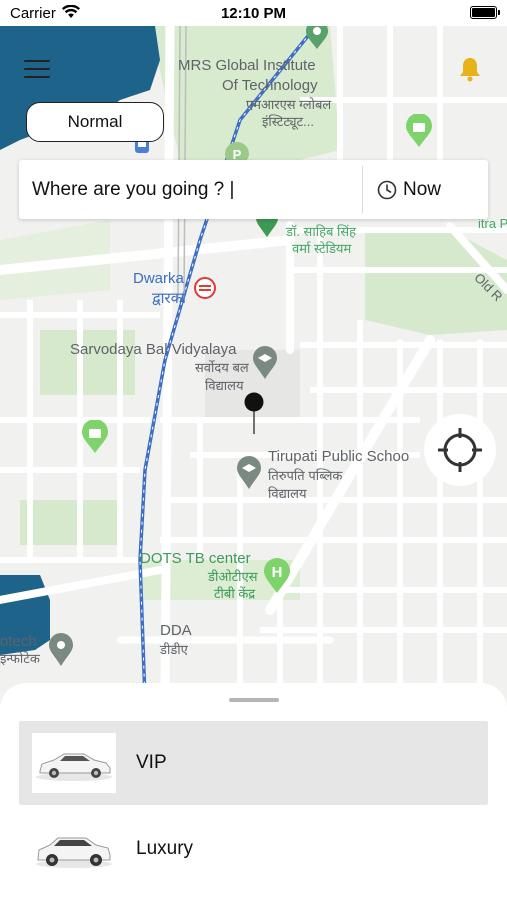 The width and height of the screenshot is (507, 900). Describe the element at coordinates (95, 437) in the screenshot. I see `shopping-pin-2-icon` at that location.